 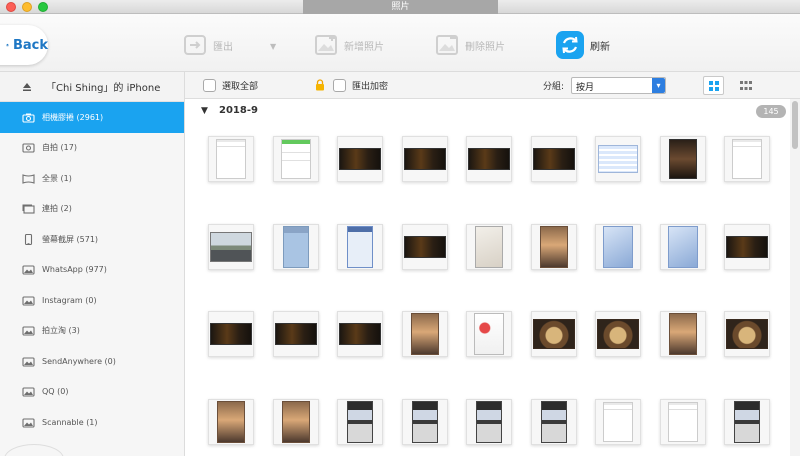 What do you see at coordinates (57, 178) in the screenshot?
I see `sidebar-item-label: 全景 (1)` at bounding box center [57, 178].